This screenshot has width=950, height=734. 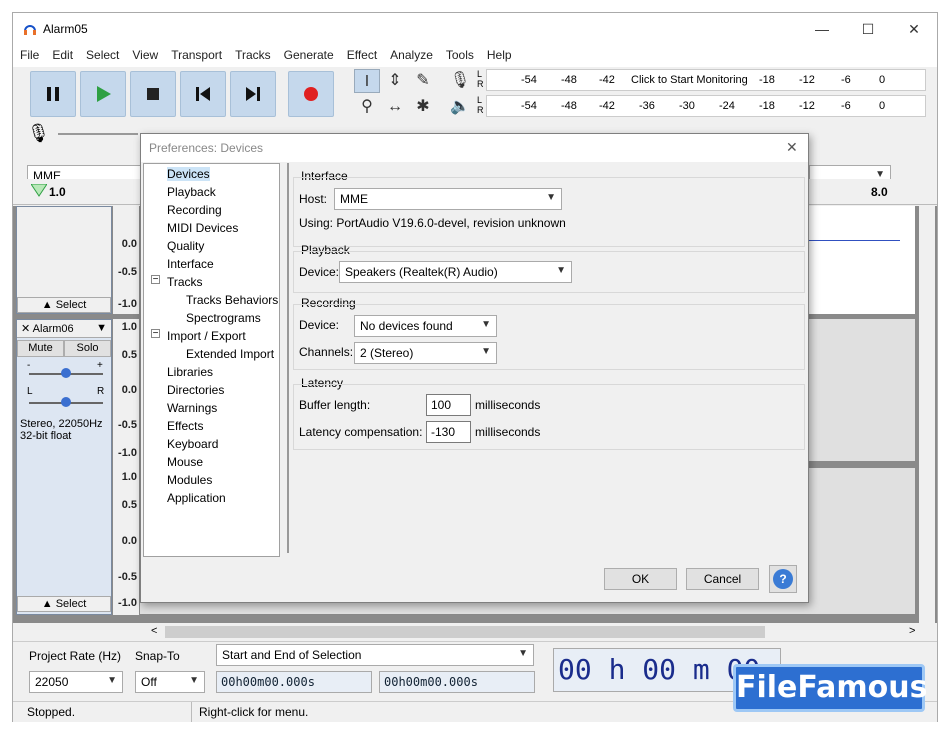 I want to click on tree-item-midi-devices: MIDI Devices, so click(x=202, y=228).